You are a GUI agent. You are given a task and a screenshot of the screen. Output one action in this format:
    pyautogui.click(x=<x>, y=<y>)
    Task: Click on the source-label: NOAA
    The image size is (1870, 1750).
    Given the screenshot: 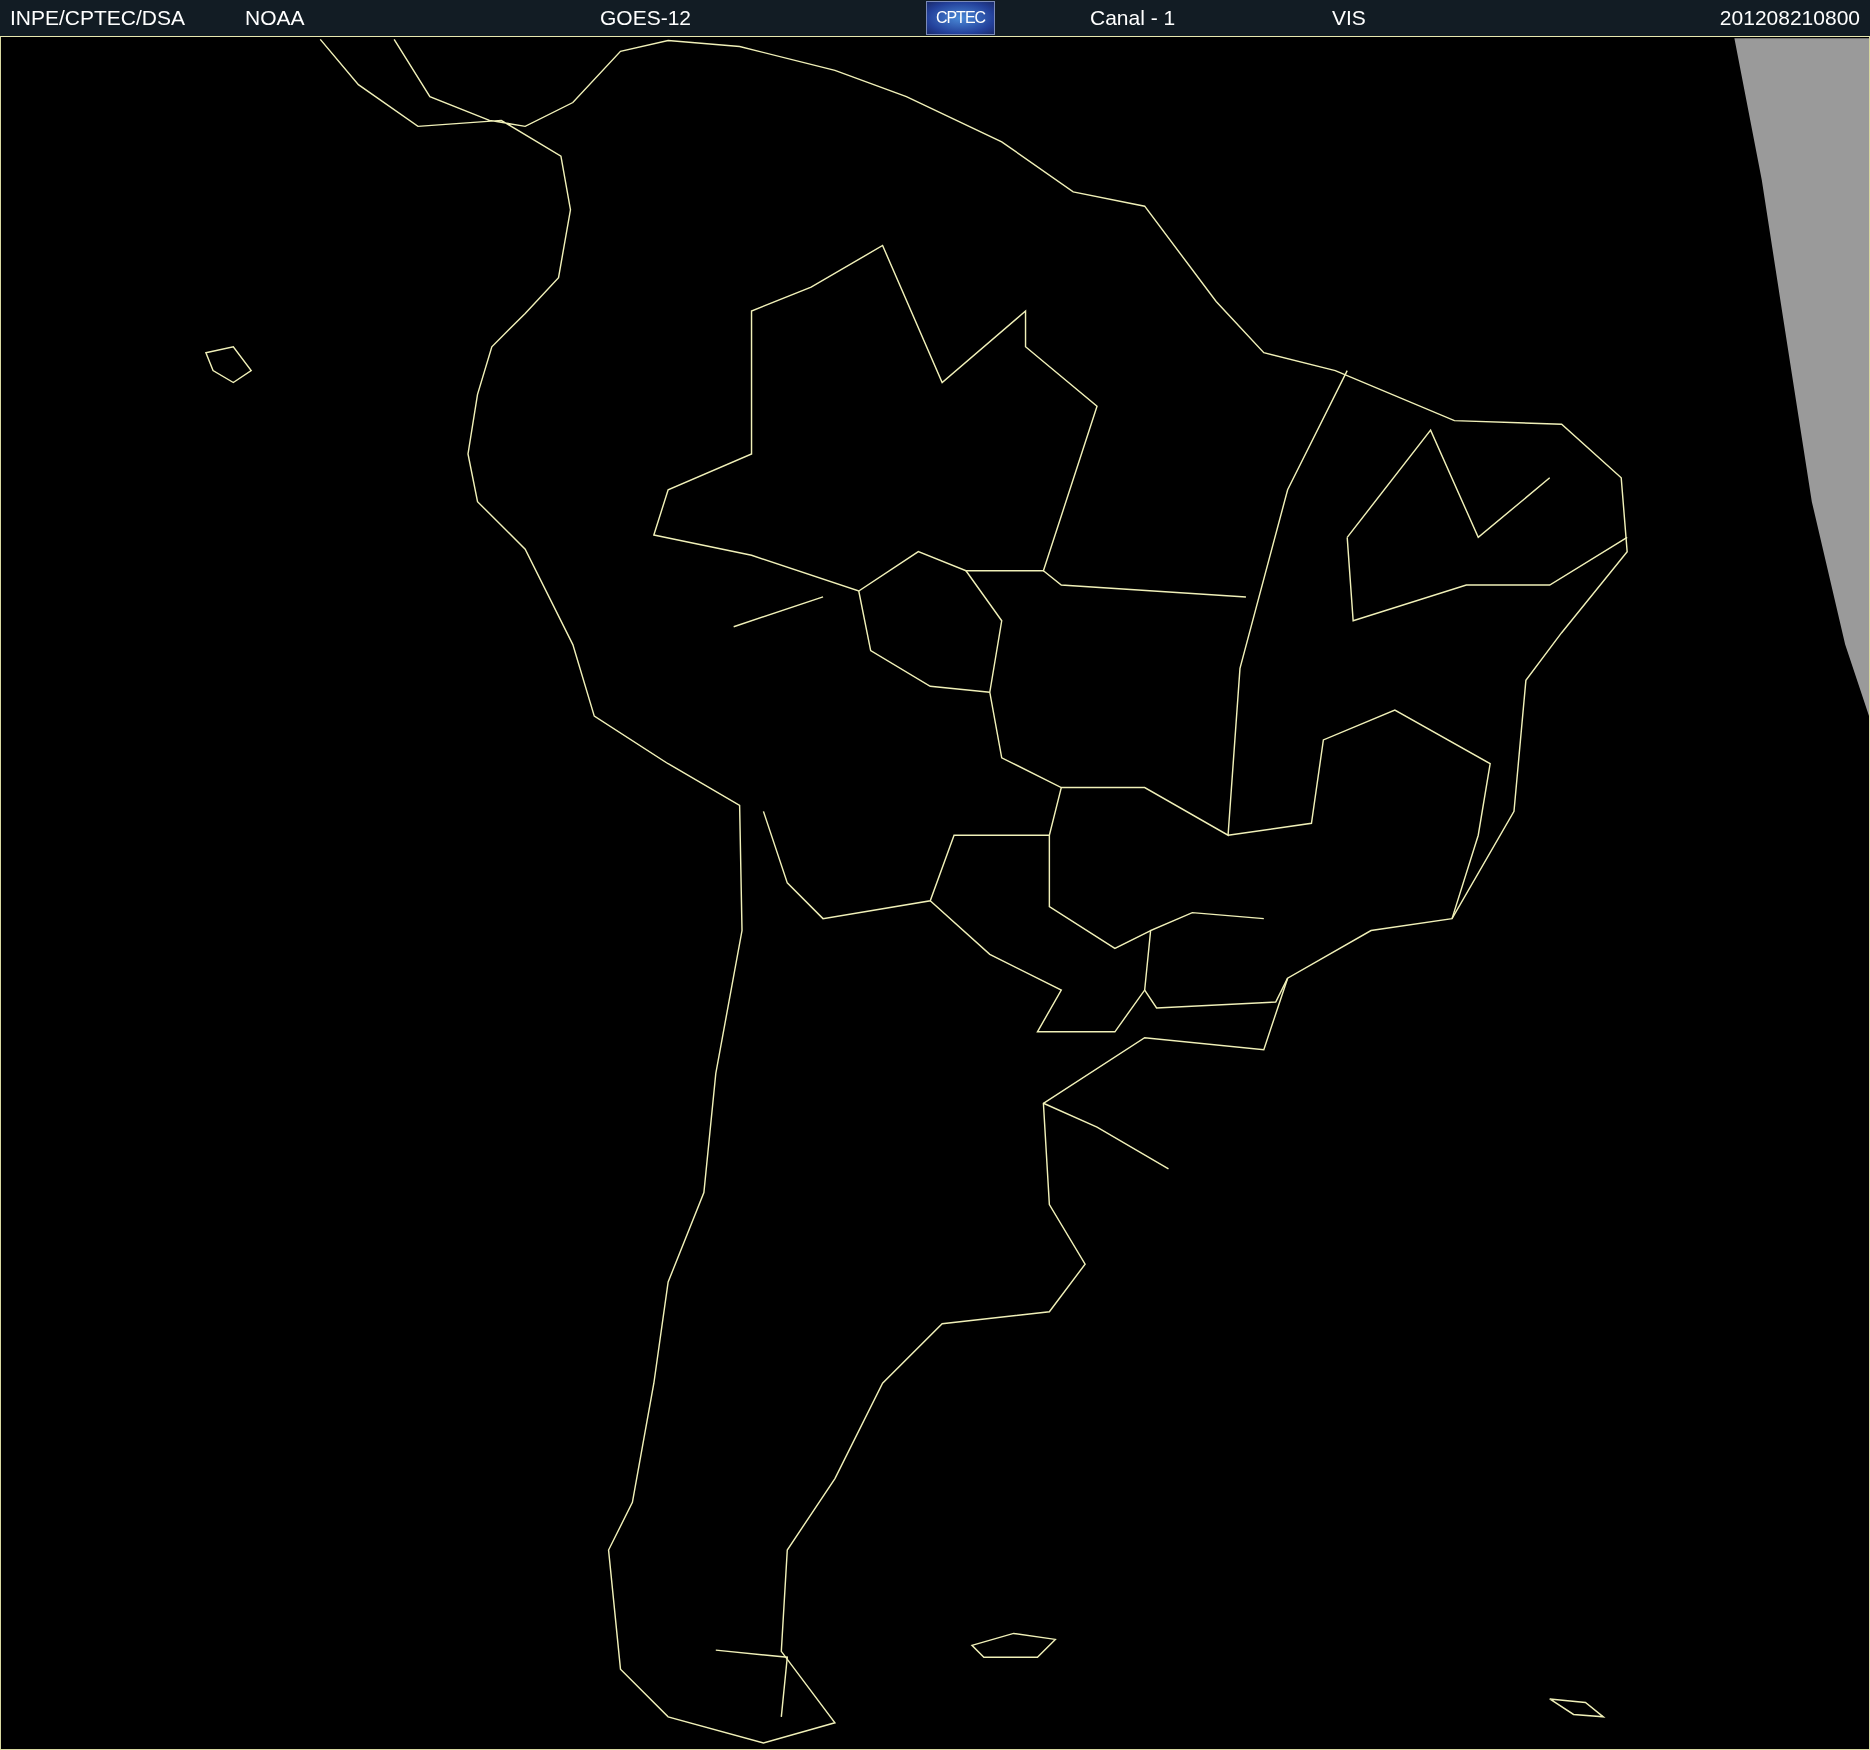 What is the action you would take?
    pyautogui.click(x=275, y=18)
    